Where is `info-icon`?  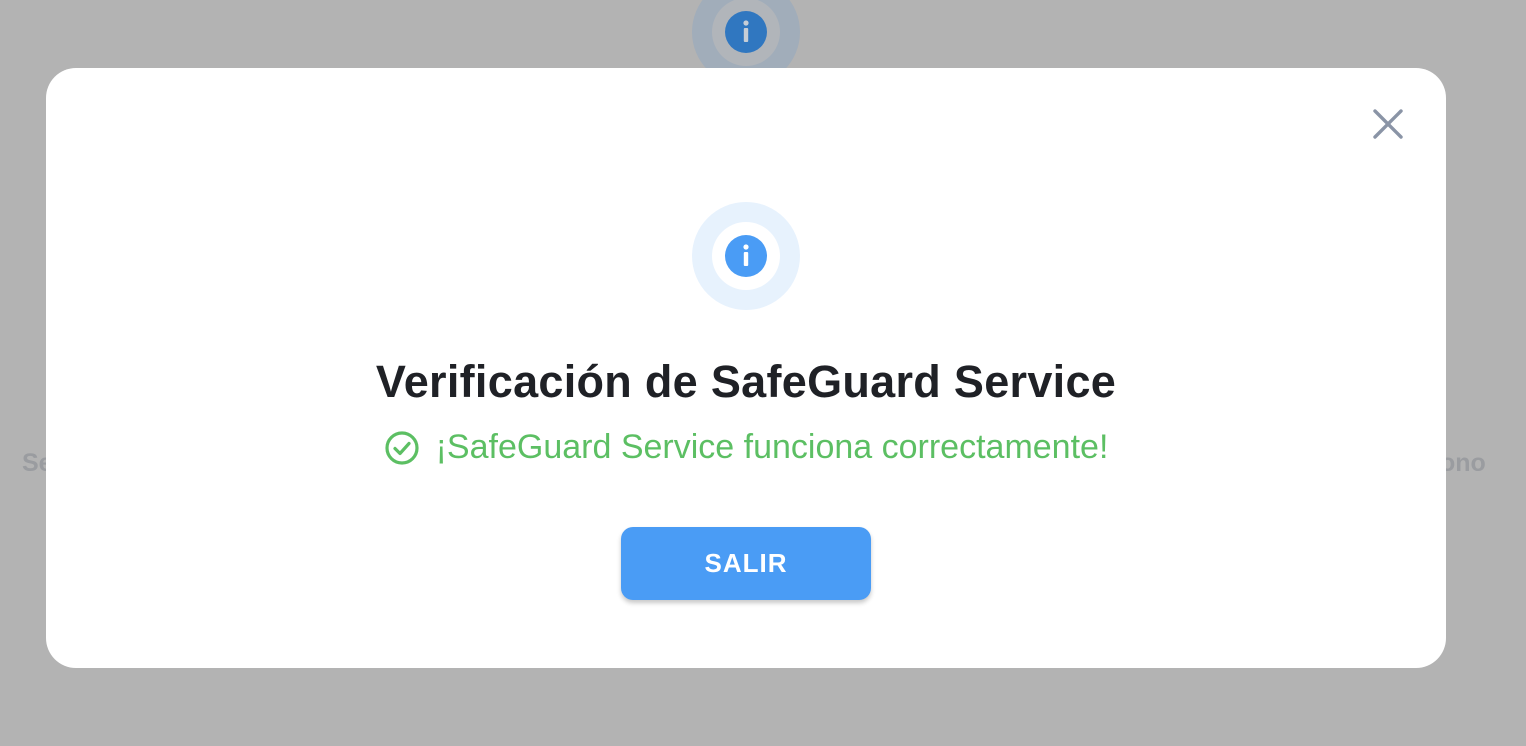 info-icon is located at coordinates (746, 256).